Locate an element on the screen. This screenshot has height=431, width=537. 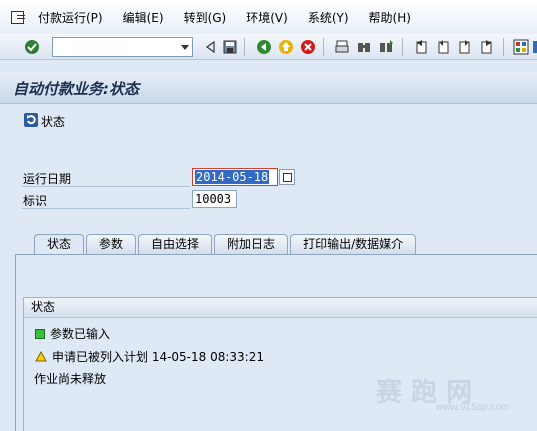
tab-printout-media: 打印输出/数据媒介 is located at coordinates (353, 244).